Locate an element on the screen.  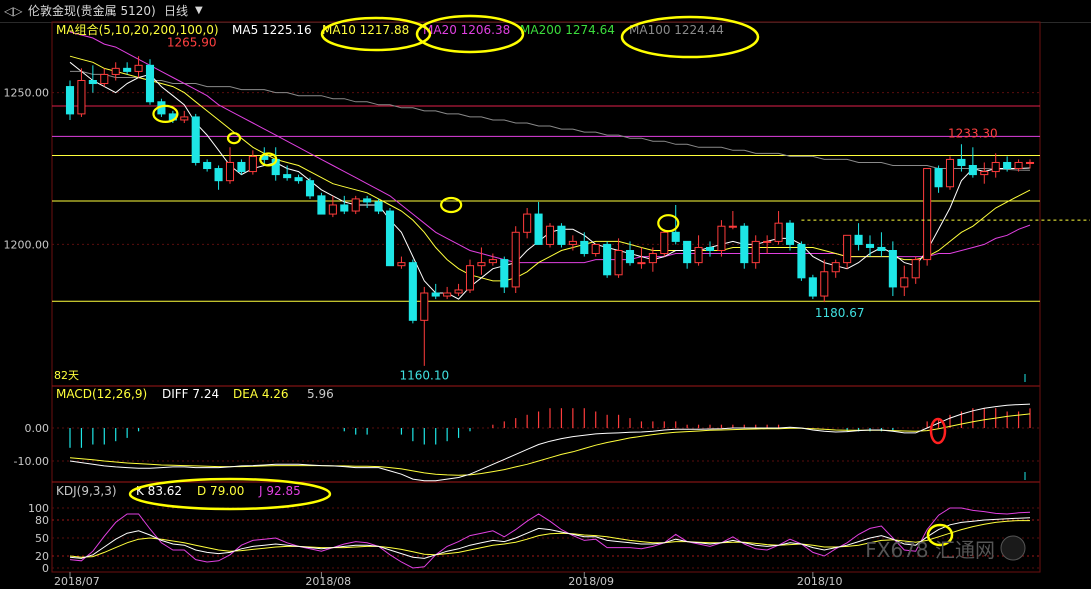
x-axis-label: 2018/09 is located at coordinates (591, 581).